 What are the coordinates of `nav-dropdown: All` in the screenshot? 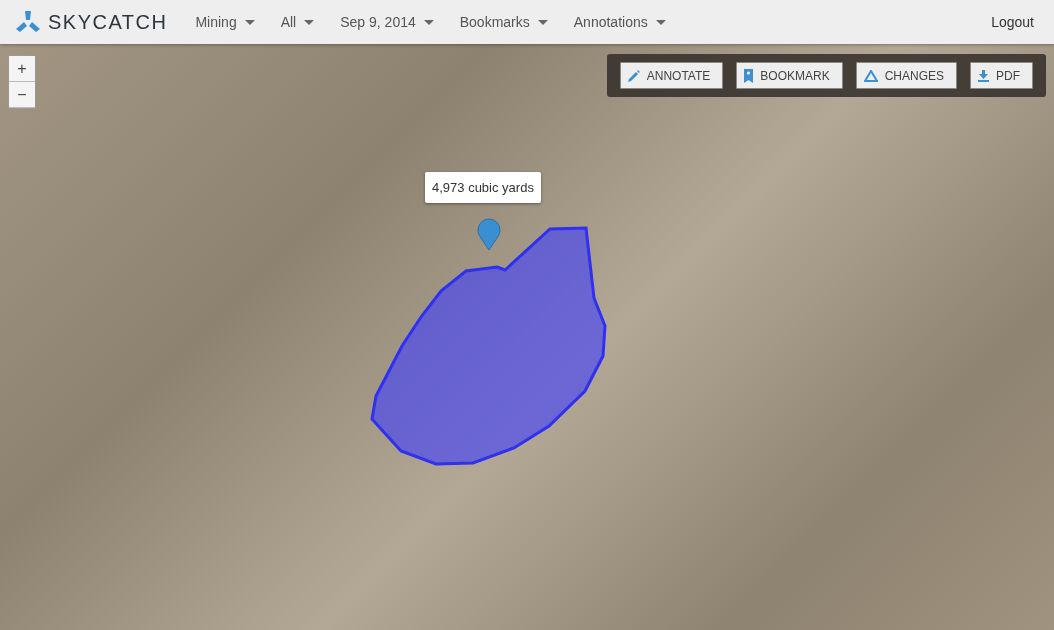 It's located at (297, 22).